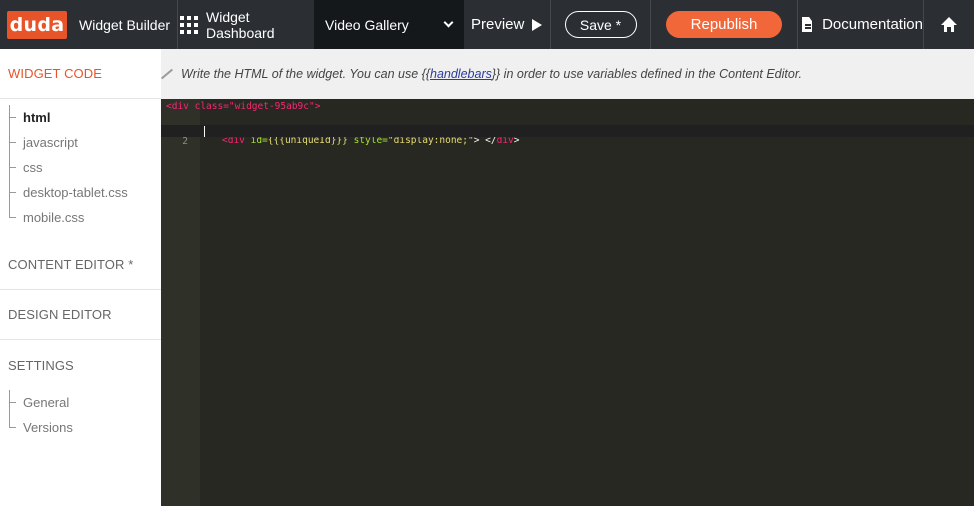  I want to click on republish-button: Republish, so click(724, 24).